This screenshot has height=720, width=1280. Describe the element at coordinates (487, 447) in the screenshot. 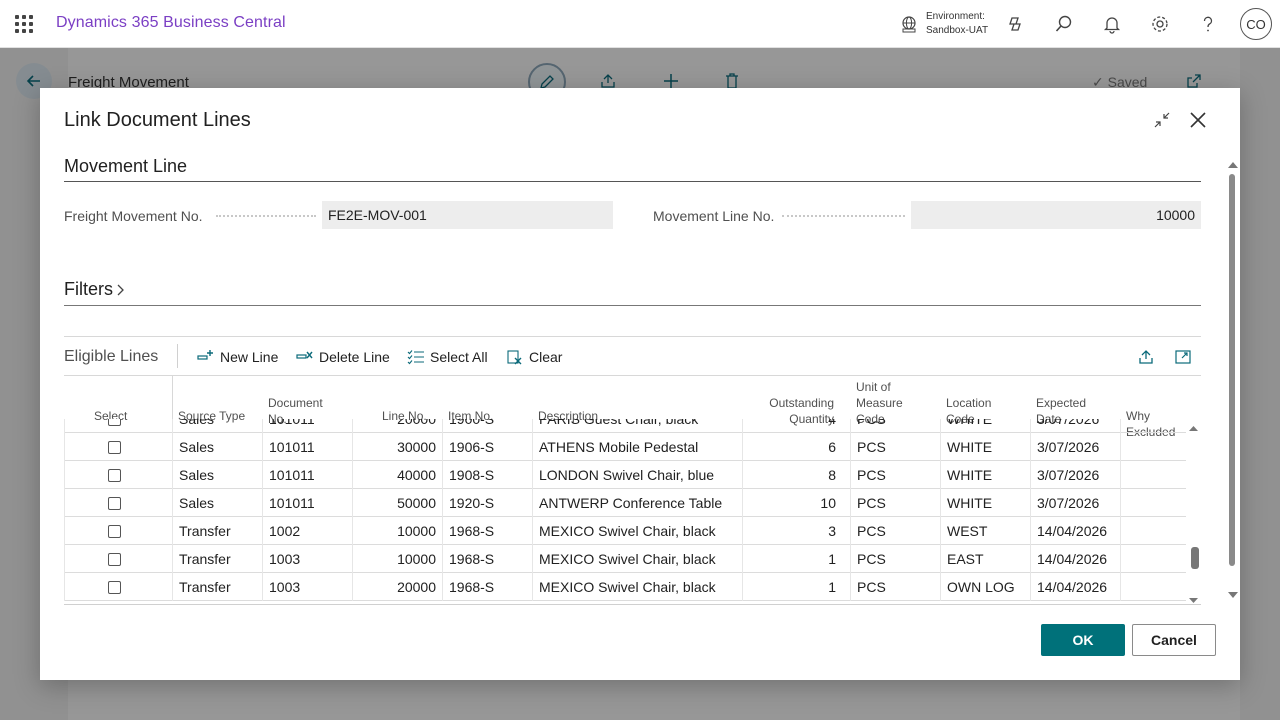

I see `cell-item-no: 1906-S` at that location.